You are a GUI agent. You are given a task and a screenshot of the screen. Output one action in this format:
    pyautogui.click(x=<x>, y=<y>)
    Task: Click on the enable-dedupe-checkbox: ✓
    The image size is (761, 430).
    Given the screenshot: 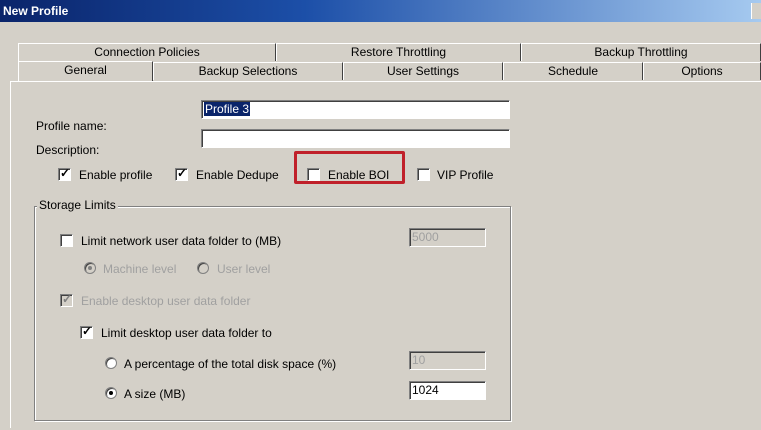 What is the action you would take?
    pyautogui.click(x=181, y=173)
    